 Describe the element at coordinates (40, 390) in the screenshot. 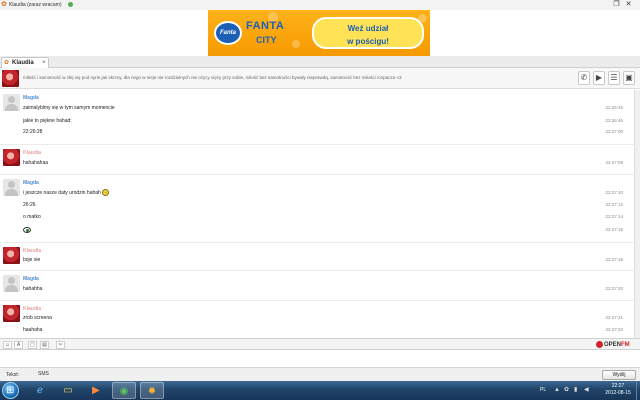

I see `ie-icon: ℯ` at that location.